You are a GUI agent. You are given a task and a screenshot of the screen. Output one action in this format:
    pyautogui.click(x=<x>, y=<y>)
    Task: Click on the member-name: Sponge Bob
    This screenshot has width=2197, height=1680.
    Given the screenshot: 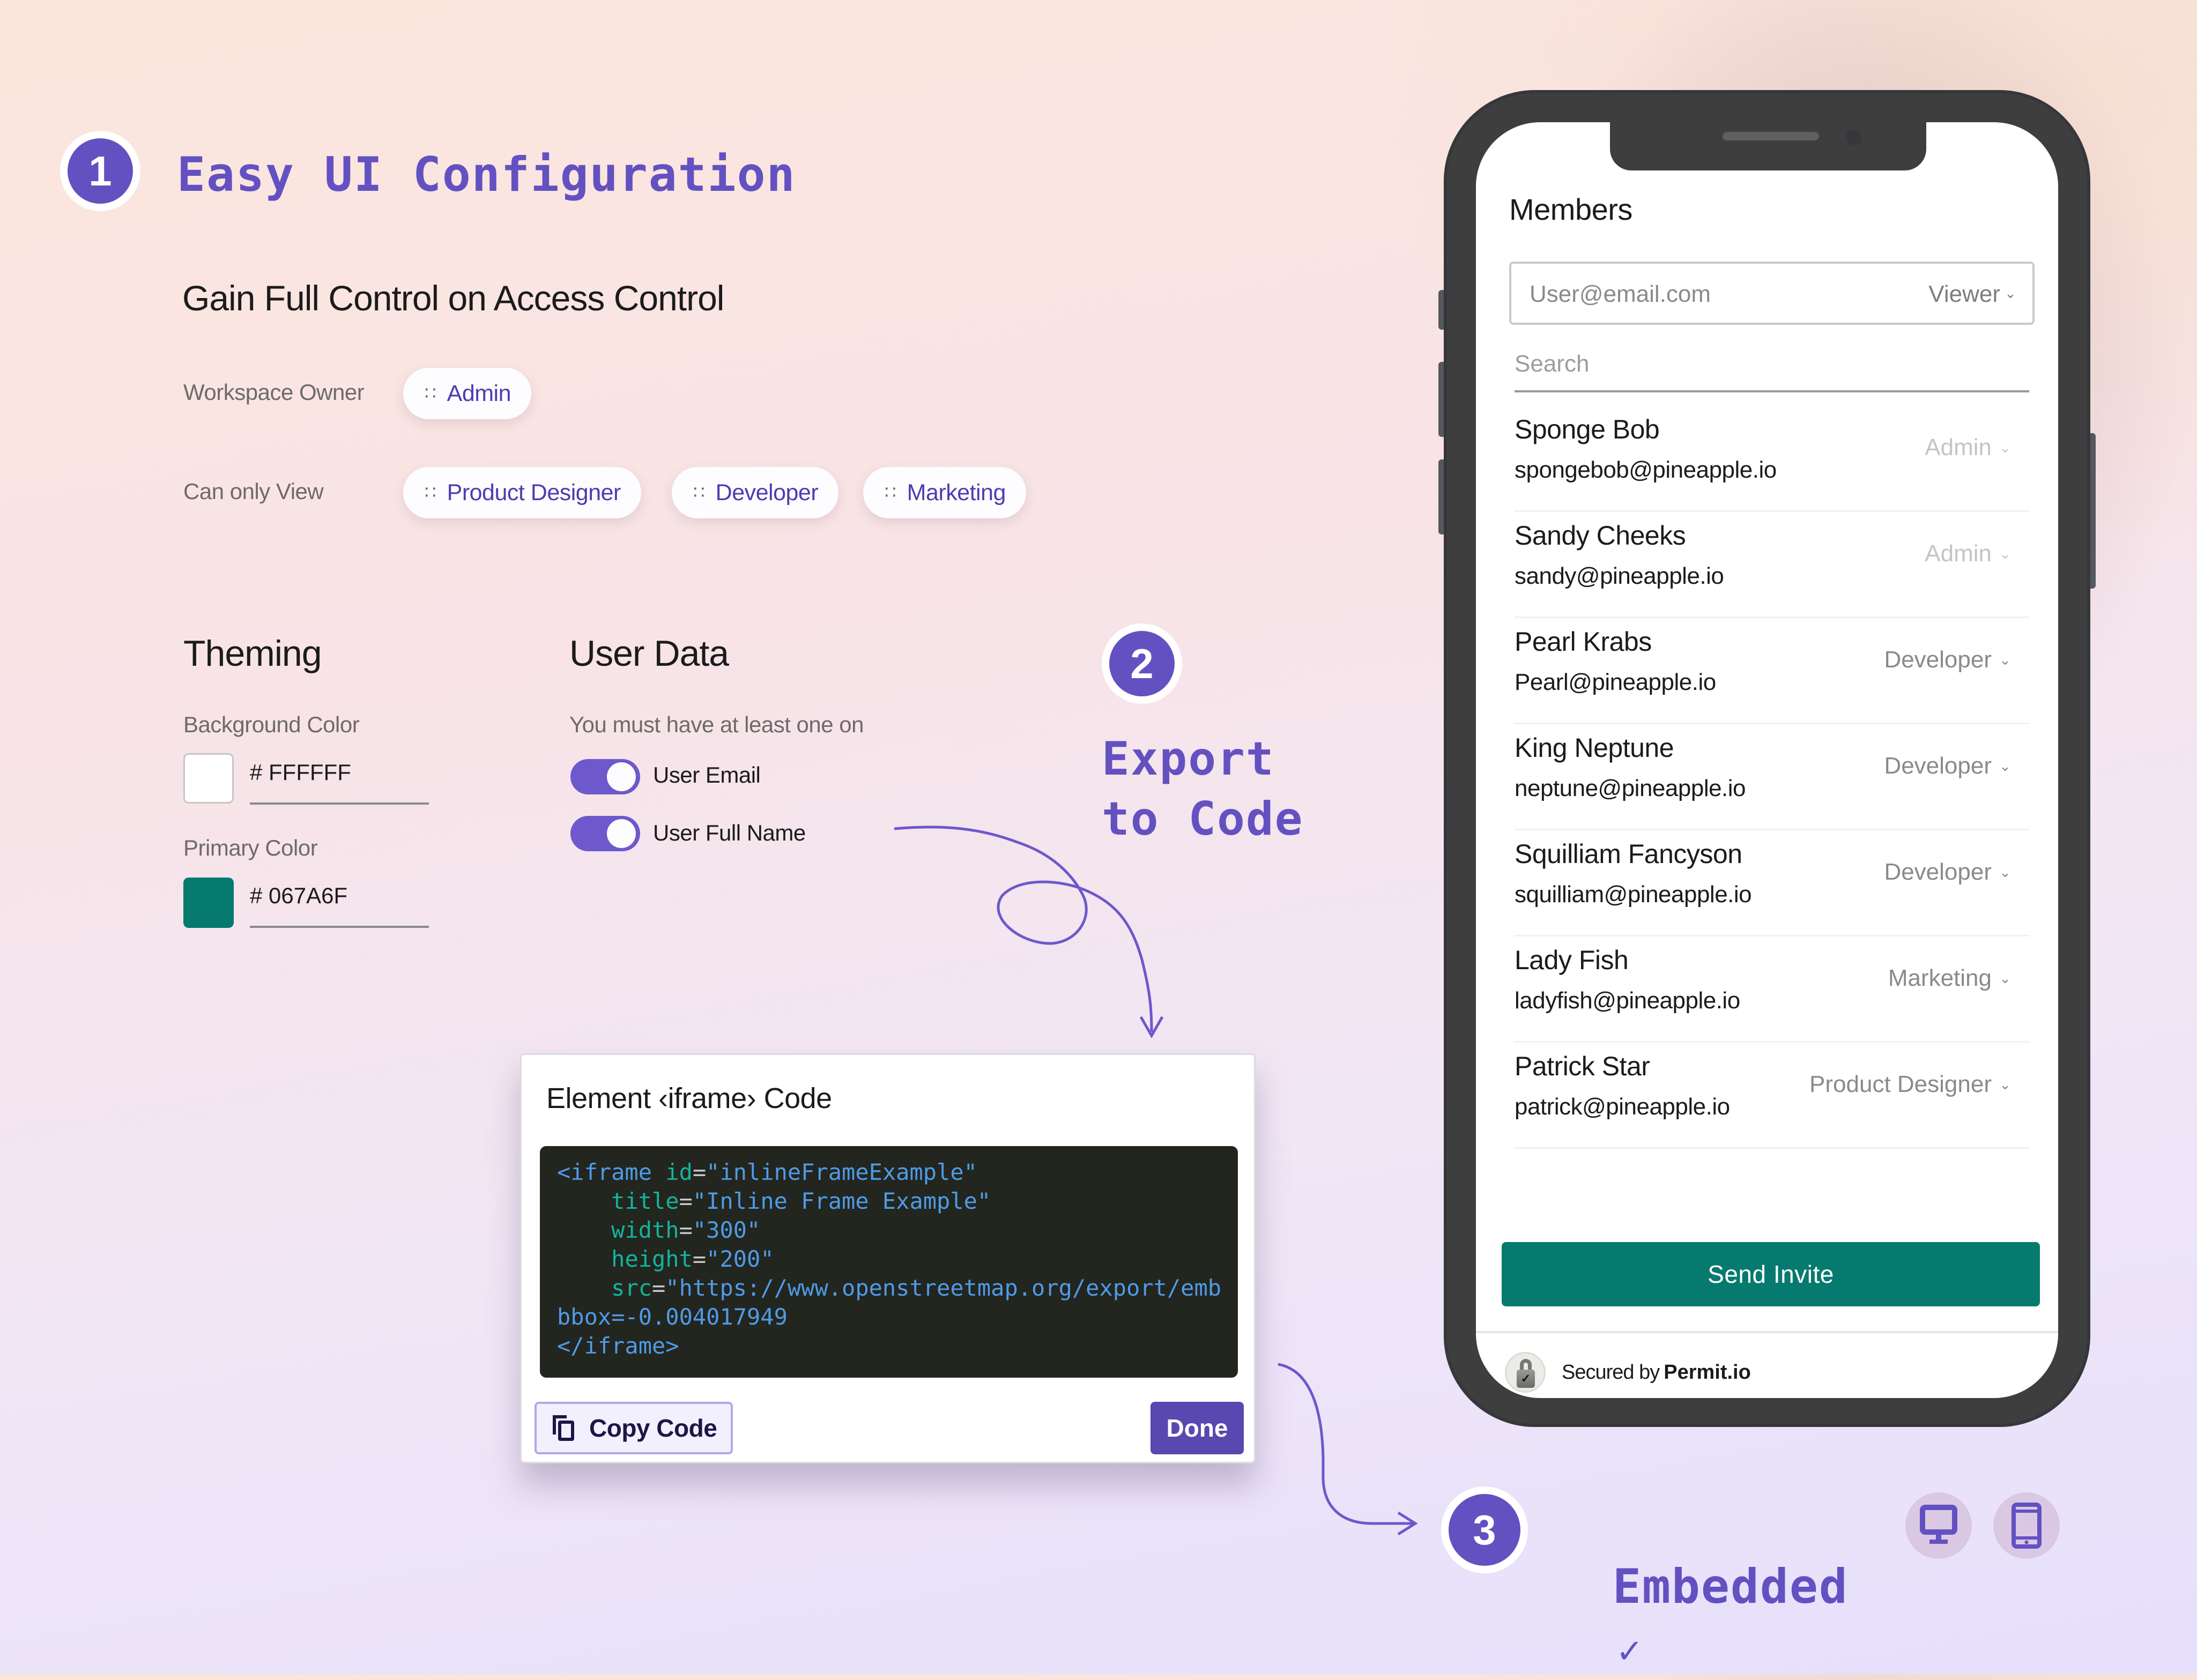 What is the action you would take?
    pyautogui.click(x=1587, y=429)
    